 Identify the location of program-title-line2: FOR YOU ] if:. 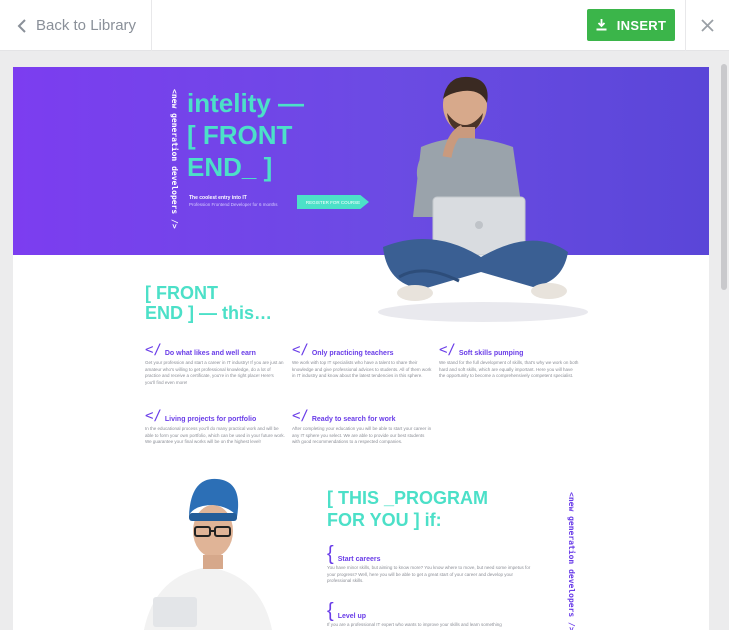
(384, 520).